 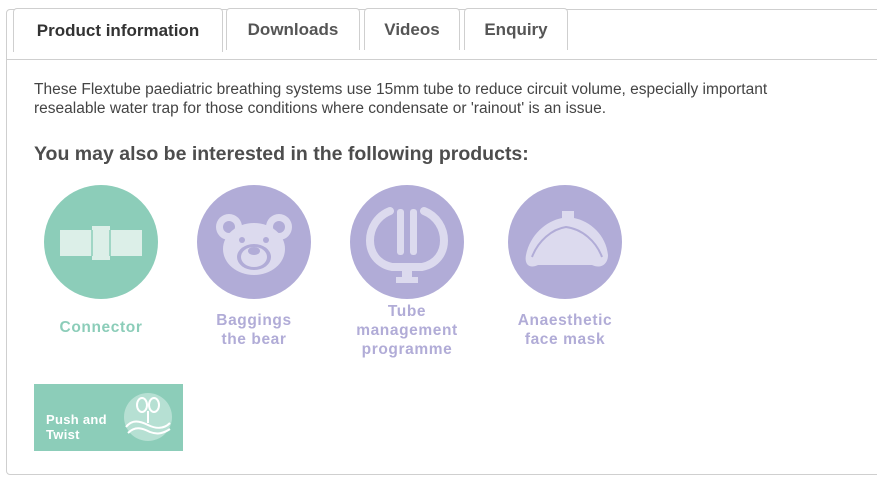 I want to click on related-product-tube-management-programme: Tube management programme, so click(x=407, y=272).